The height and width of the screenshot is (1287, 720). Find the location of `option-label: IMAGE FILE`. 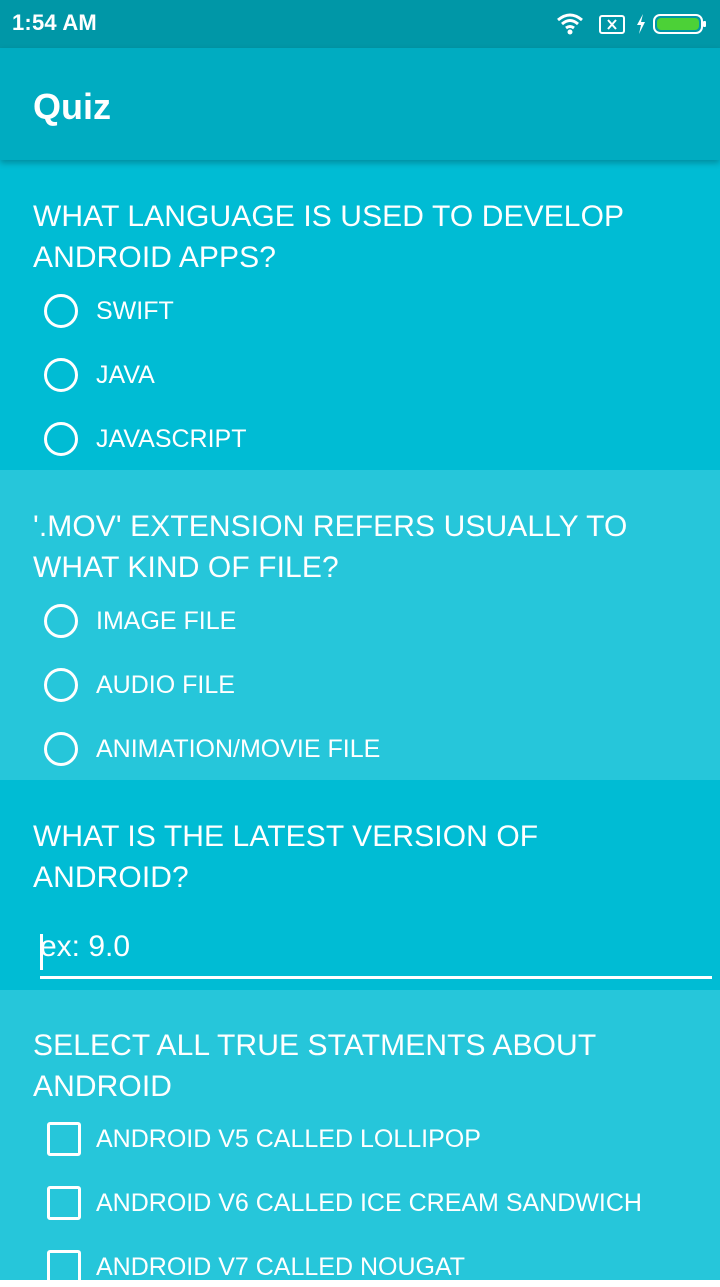

option-label: IMAGE FILE is located at coordinates (166, 620).